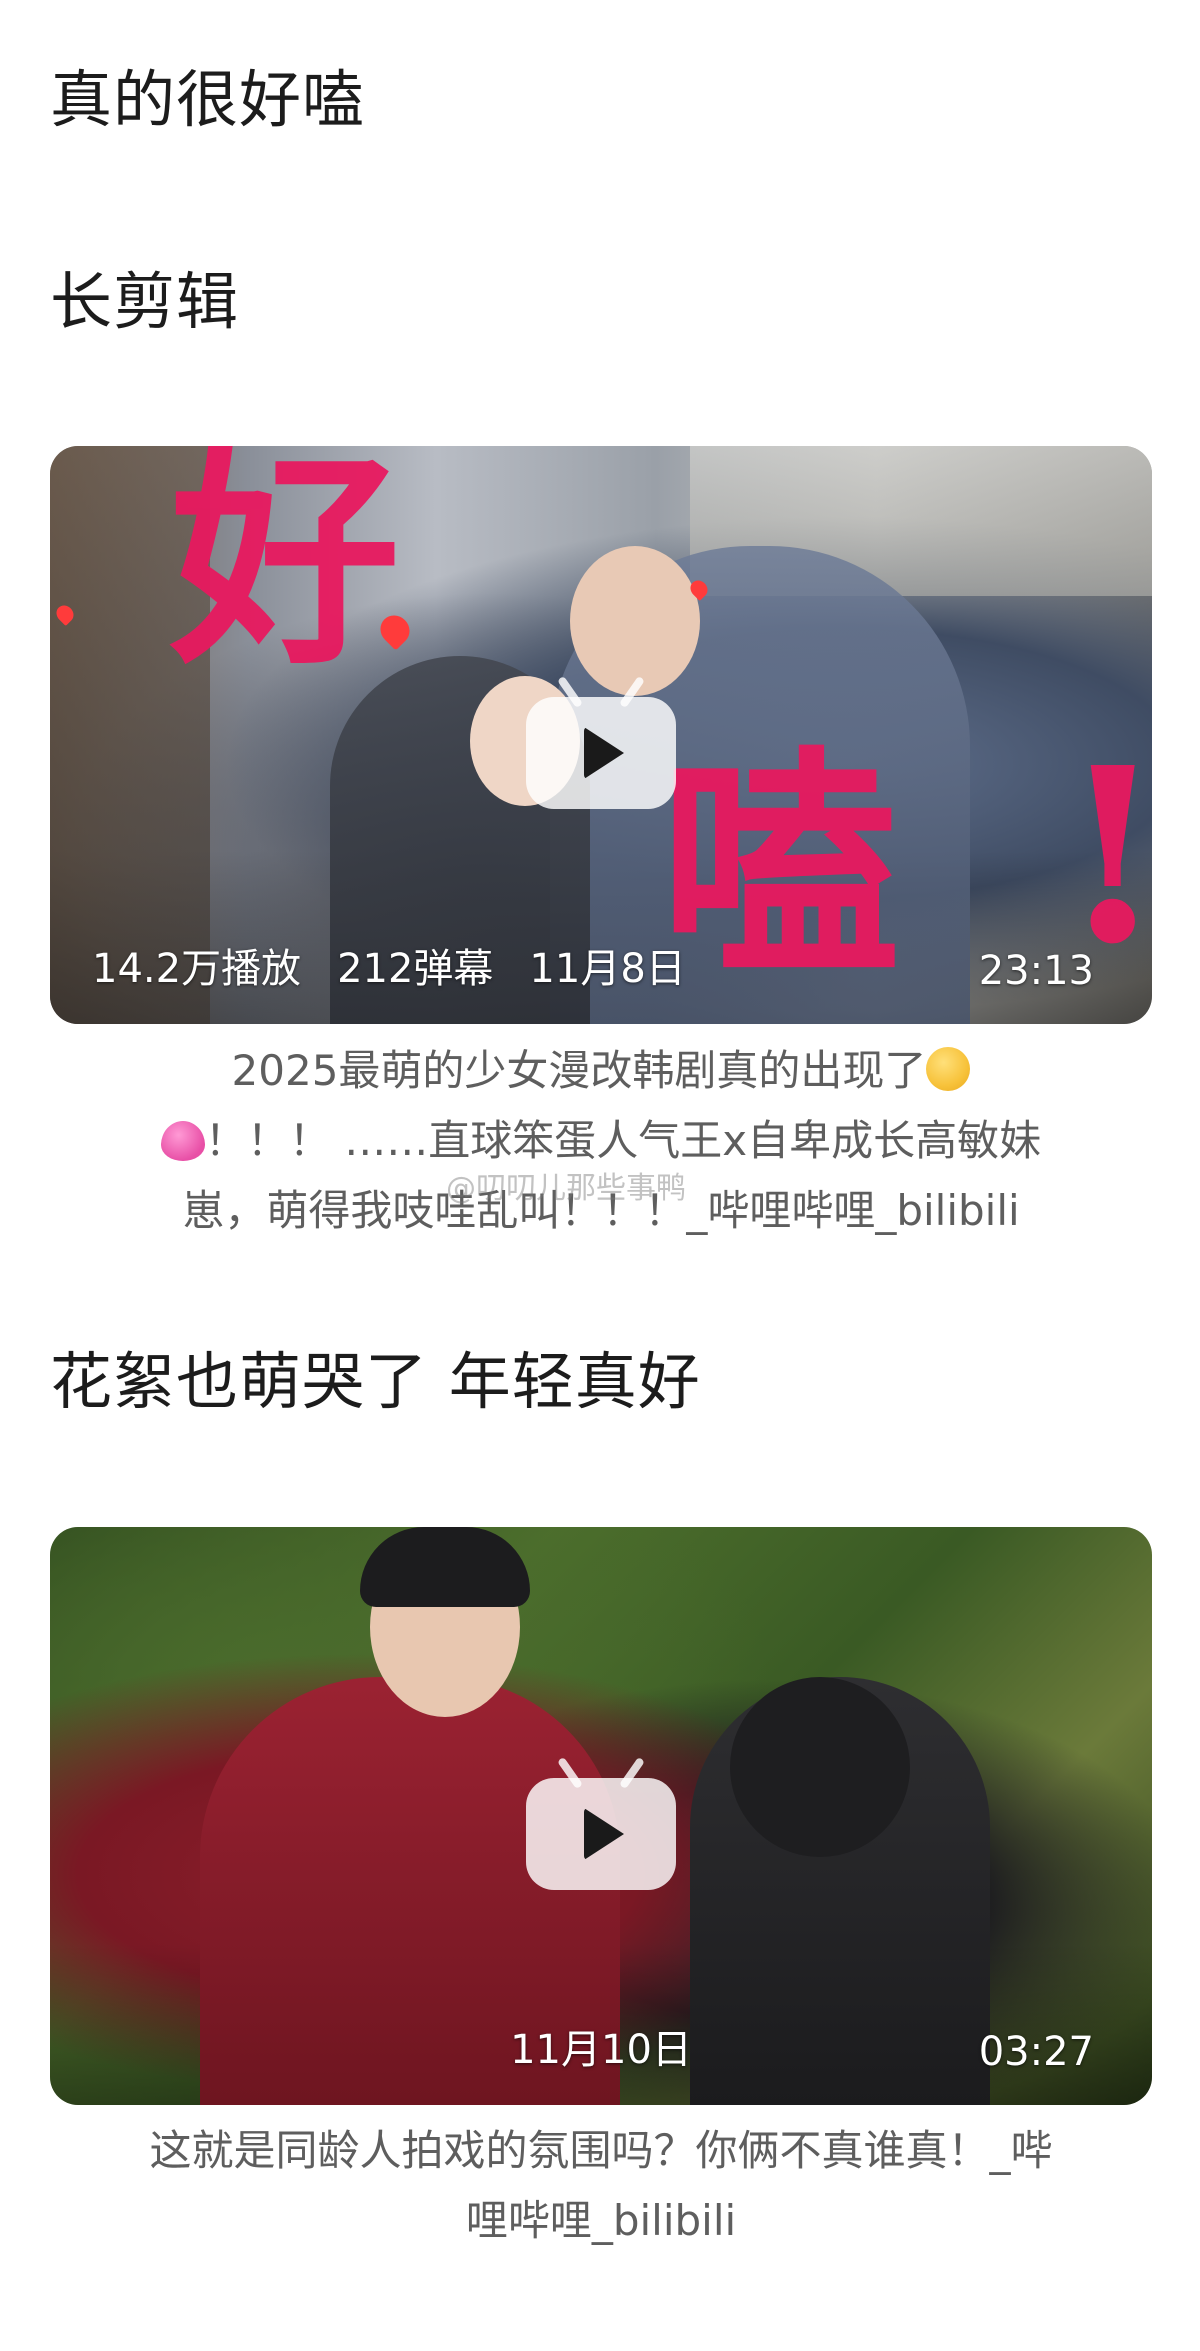  Describe the element at coordinates (948, 1069) in the screenshot. I see `pleading-face-emoji-icon` at that location.